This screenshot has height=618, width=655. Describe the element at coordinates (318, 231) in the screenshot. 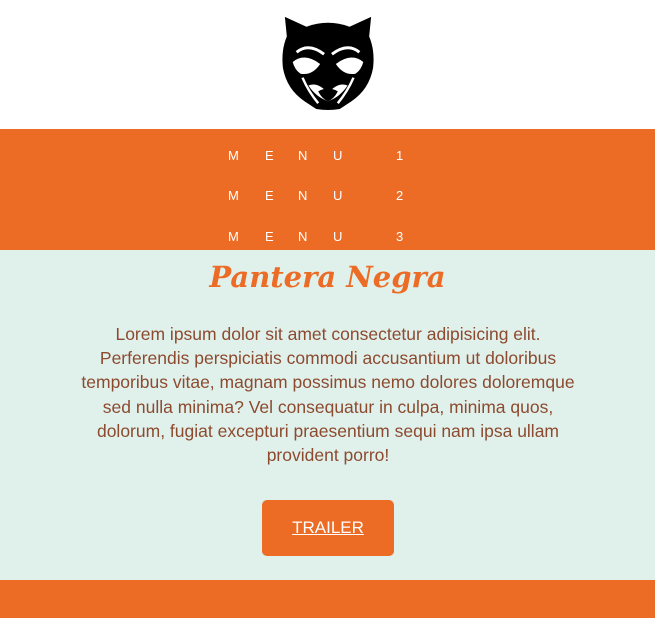

I see `menu-item-3: MENU3` at that location.